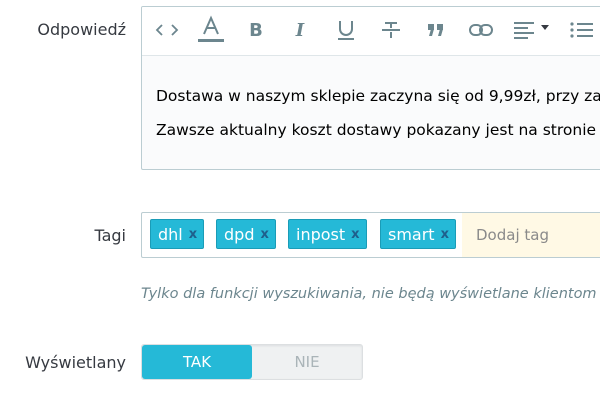  I want to click on tag-inpost: inpost x, so click(327, 234).